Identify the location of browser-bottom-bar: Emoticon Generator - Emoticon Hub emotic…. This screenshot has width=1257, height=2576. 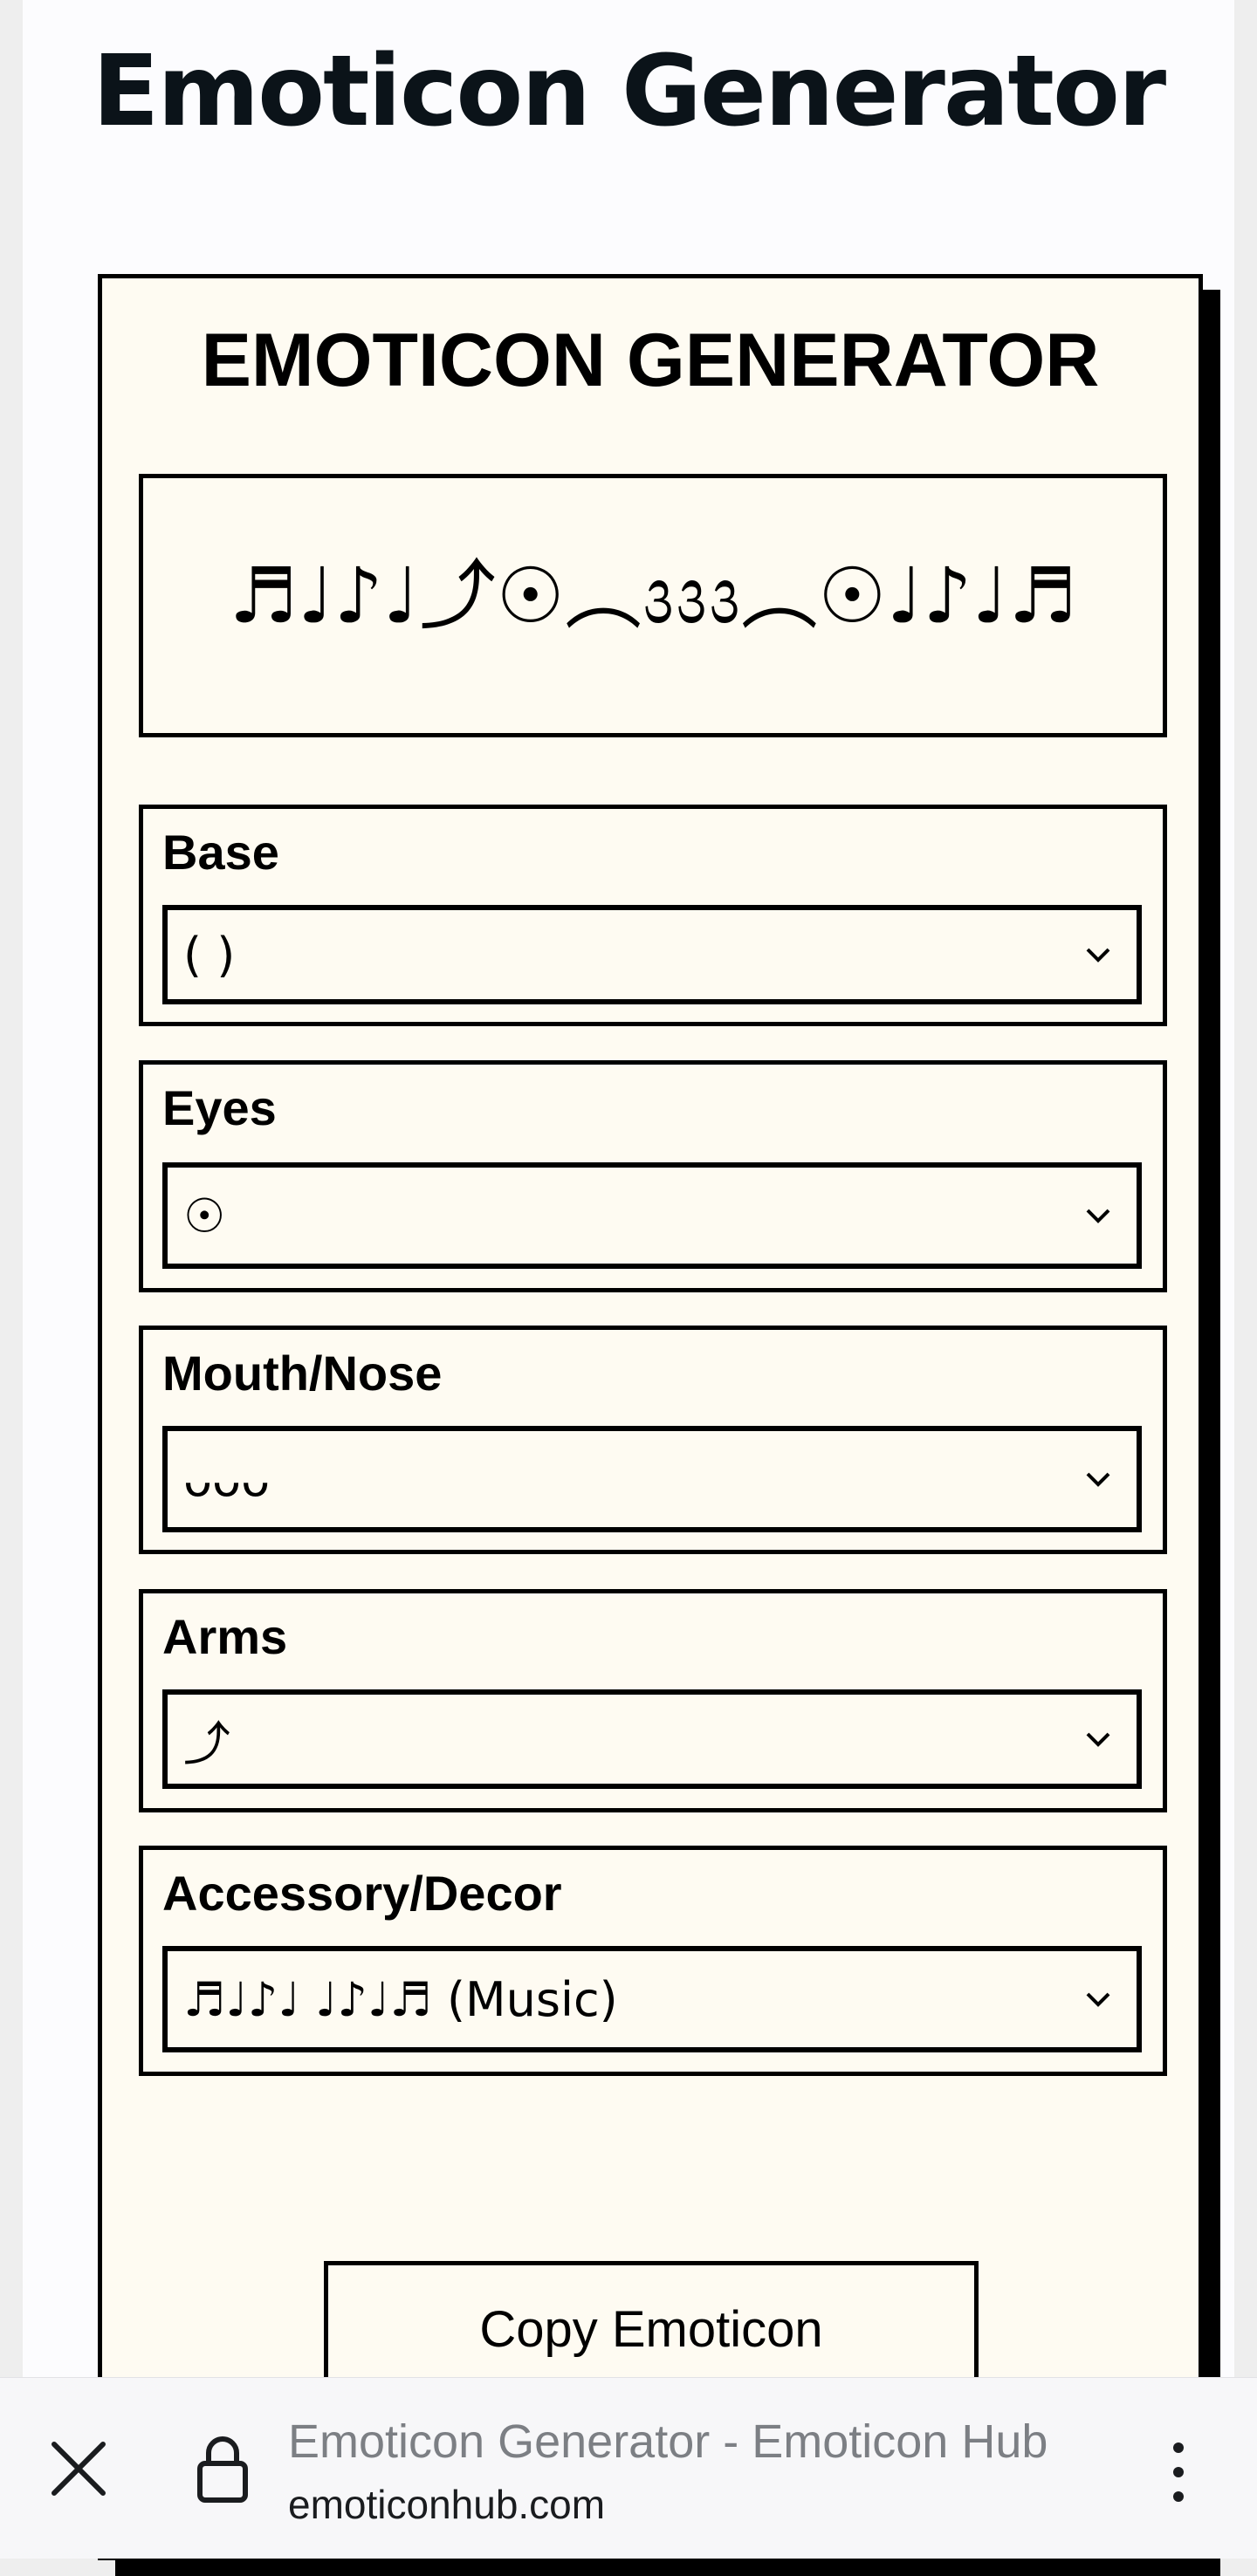
(628, 2468).